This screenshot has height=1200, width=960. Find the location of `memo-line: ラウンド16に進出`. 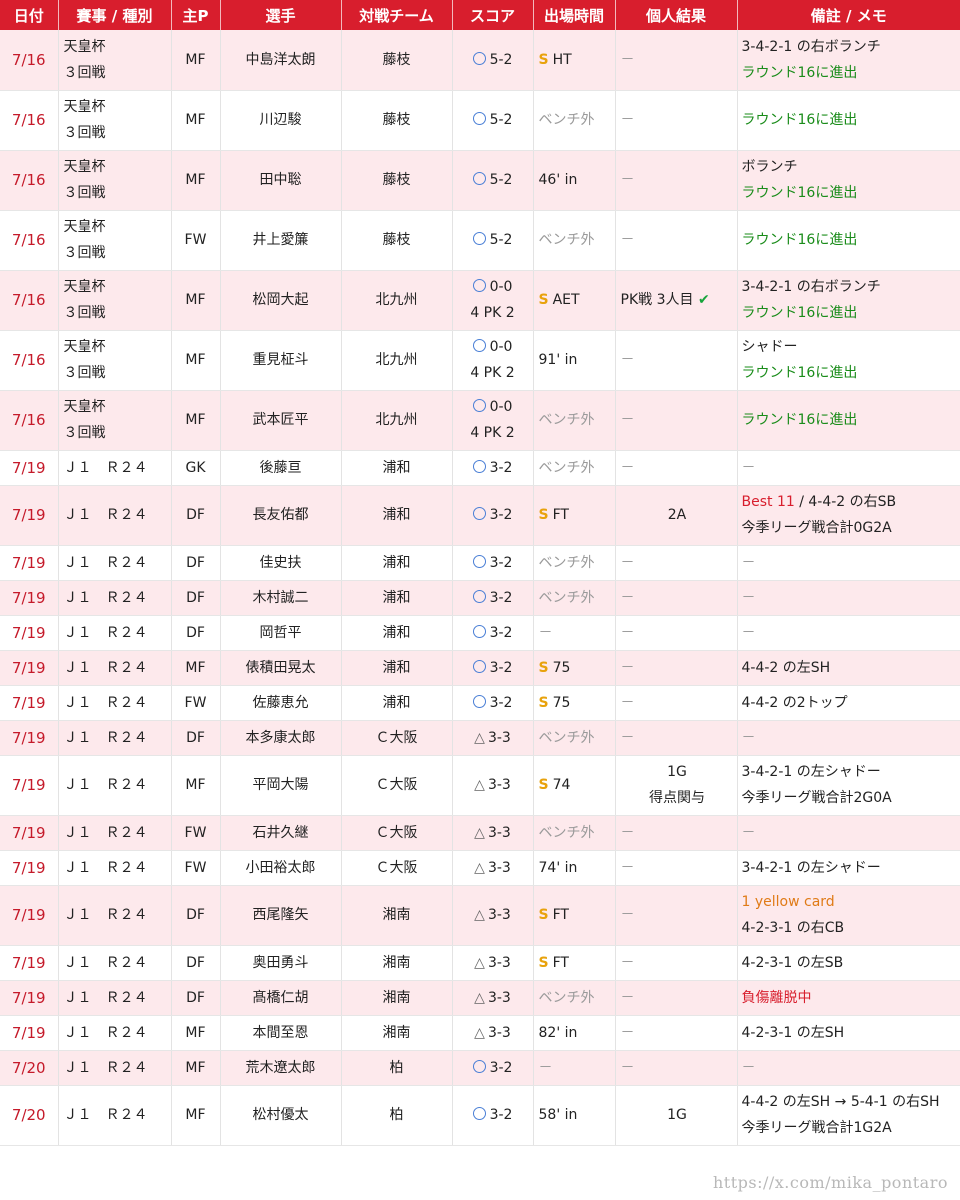

memo-line: ラウンド16に進出 is located at coordinates (850, 420).